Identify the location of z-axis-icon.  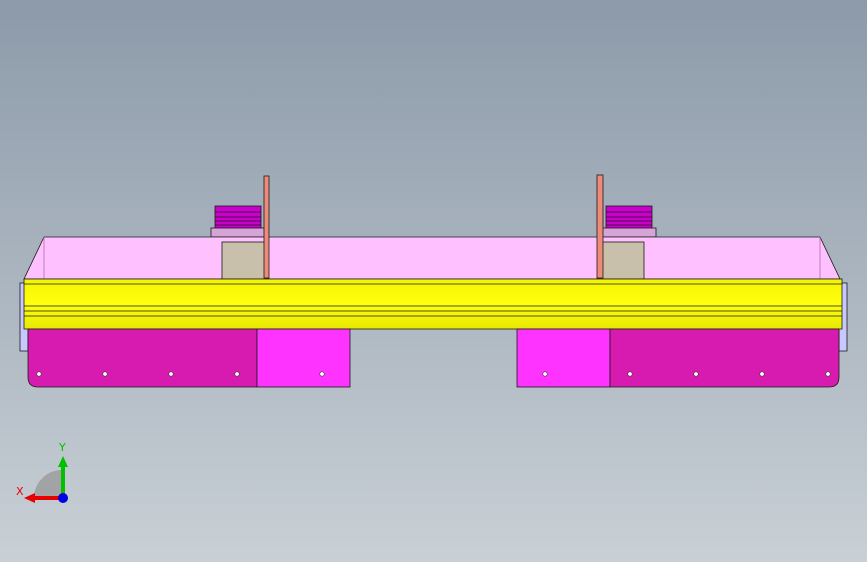
(63, 498).